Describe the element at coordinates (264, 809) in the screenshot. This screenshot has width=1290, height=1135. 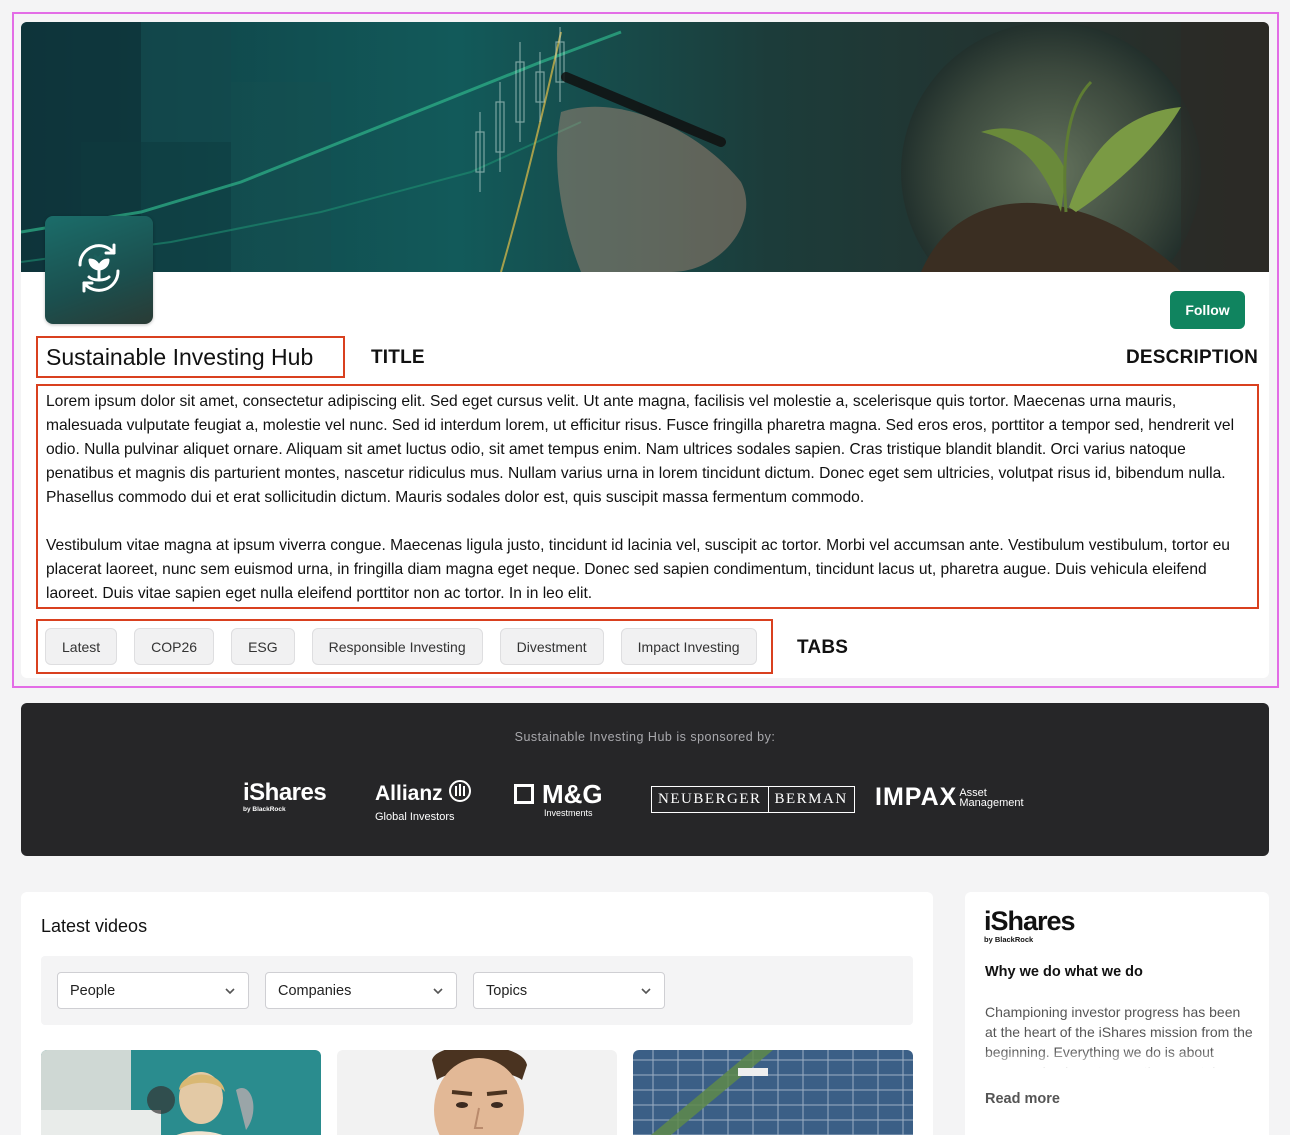
I see `ishares-byline: by BlackRock` at that location.